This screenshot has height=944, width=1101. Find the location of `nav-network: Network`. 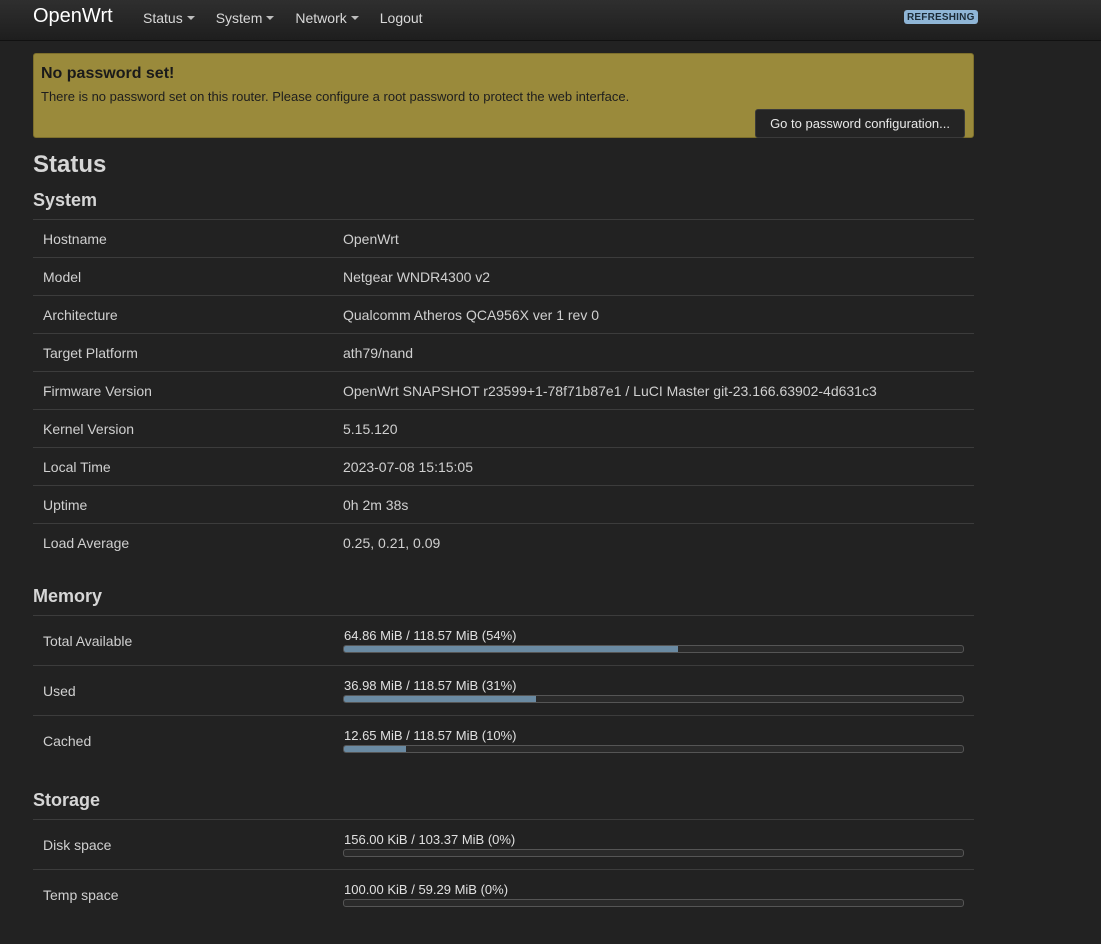

nav-network: Network is located at coordinates (327, 18).